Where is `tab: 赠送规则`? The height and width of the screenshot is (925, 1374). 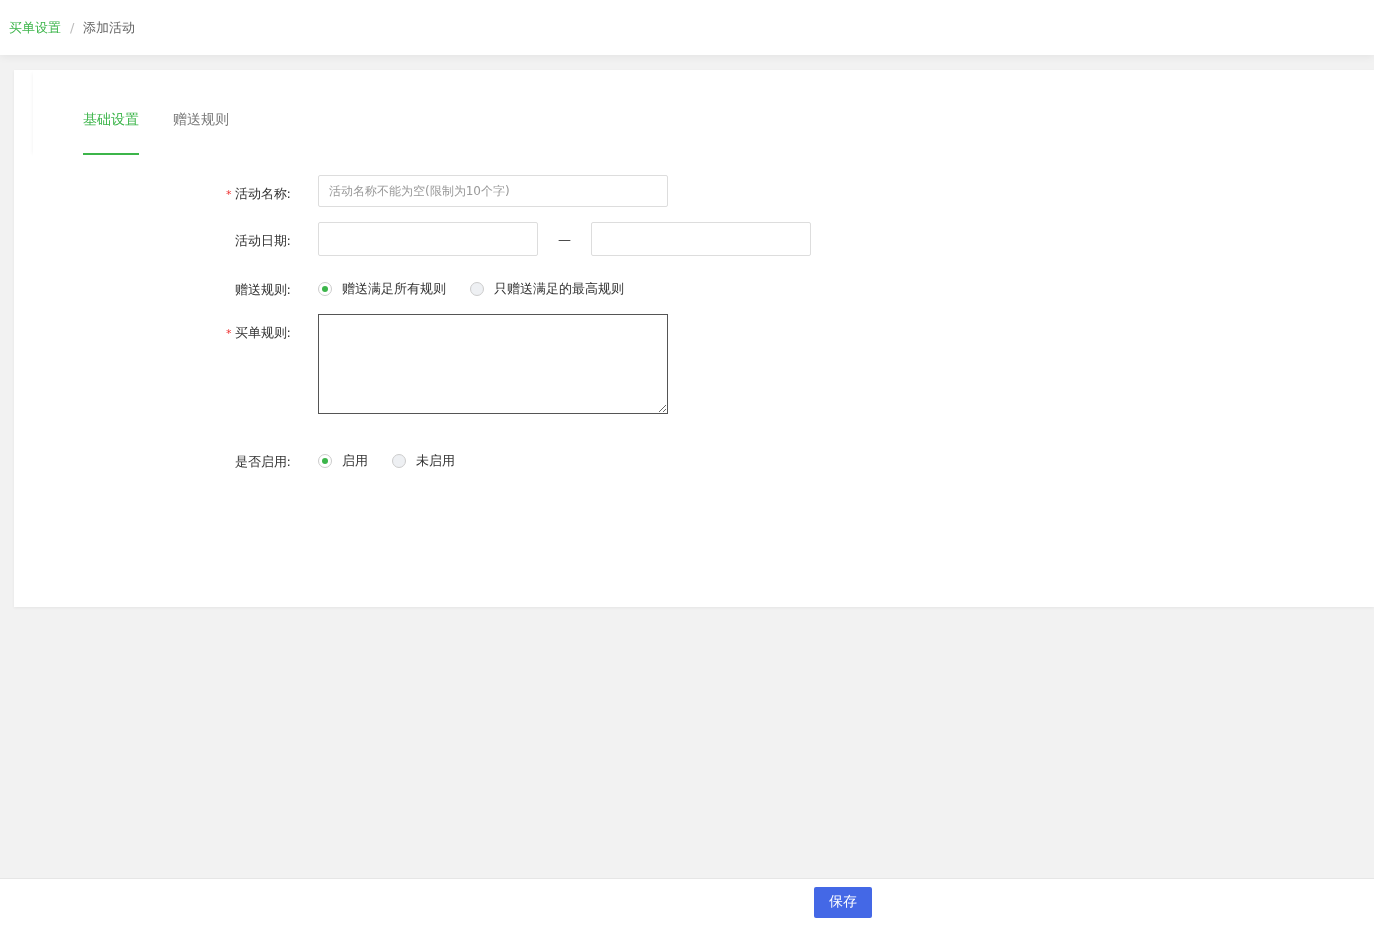
tab: 赠送规则 is located at coordinates (201, 132).